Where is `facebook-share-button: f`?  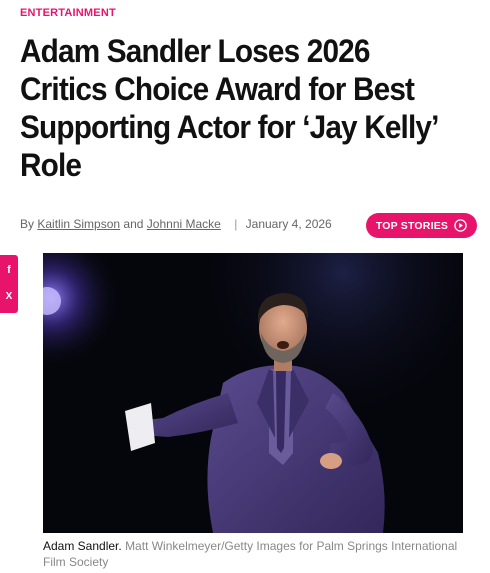
facebook-share-button: f is located at coordinates (9, 270).